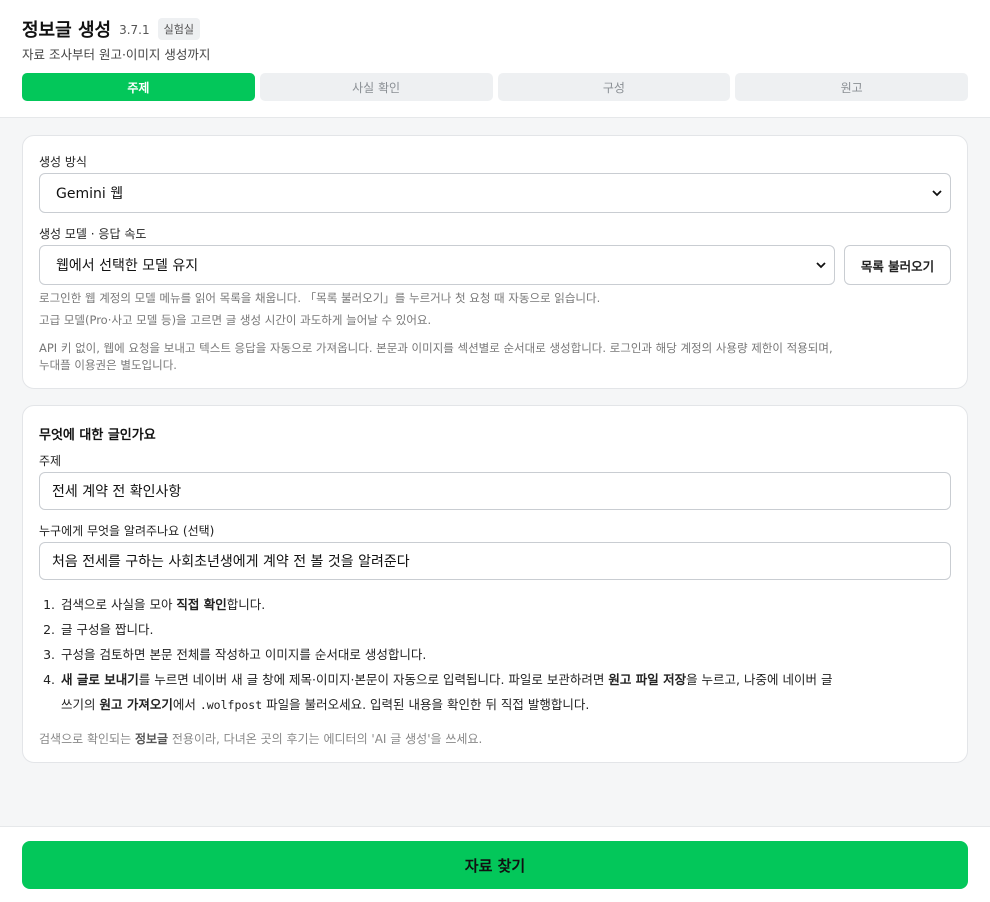  What do you see at coordinates (93, 234) in the screenshot?
I see `model-label: 생성 모델 · 응답 속도` at bounding box center [93, 234].